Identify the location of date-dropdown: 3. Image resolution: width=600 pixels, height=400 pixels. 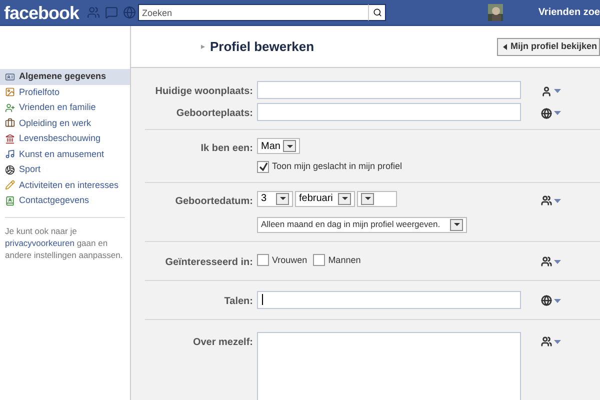
(275, 198).